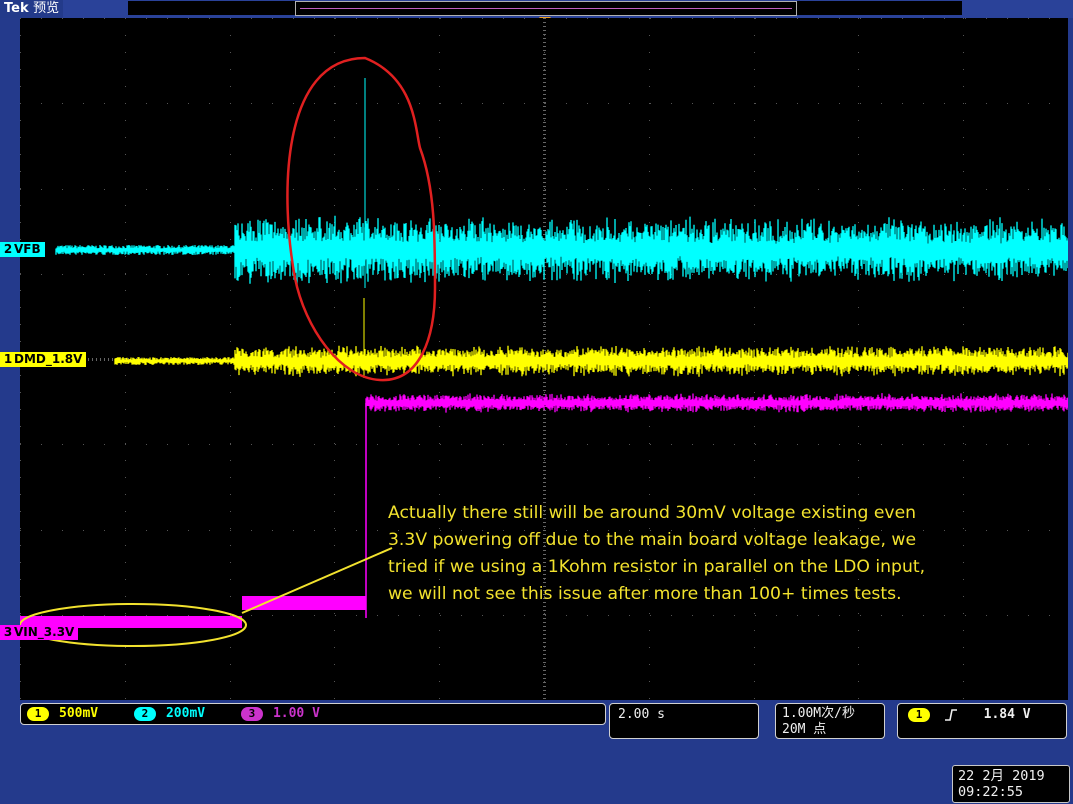 This screenshot has width=1073, height=804. I want to click on trigger-readout: 1 1.84 V, so click(982, 721).